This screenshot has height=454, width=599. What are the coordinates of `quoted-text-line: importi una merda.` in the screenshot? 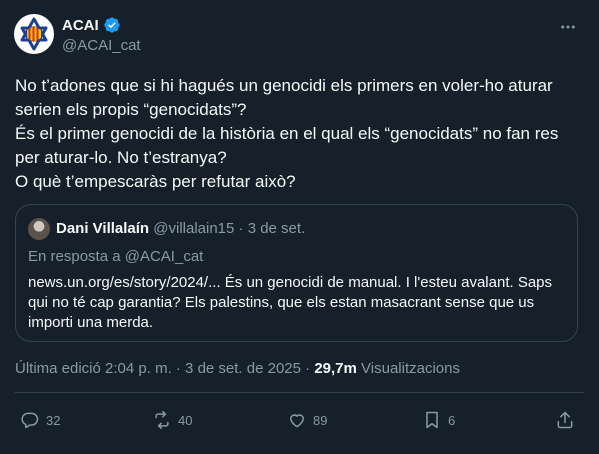 It's located at (91, 322).